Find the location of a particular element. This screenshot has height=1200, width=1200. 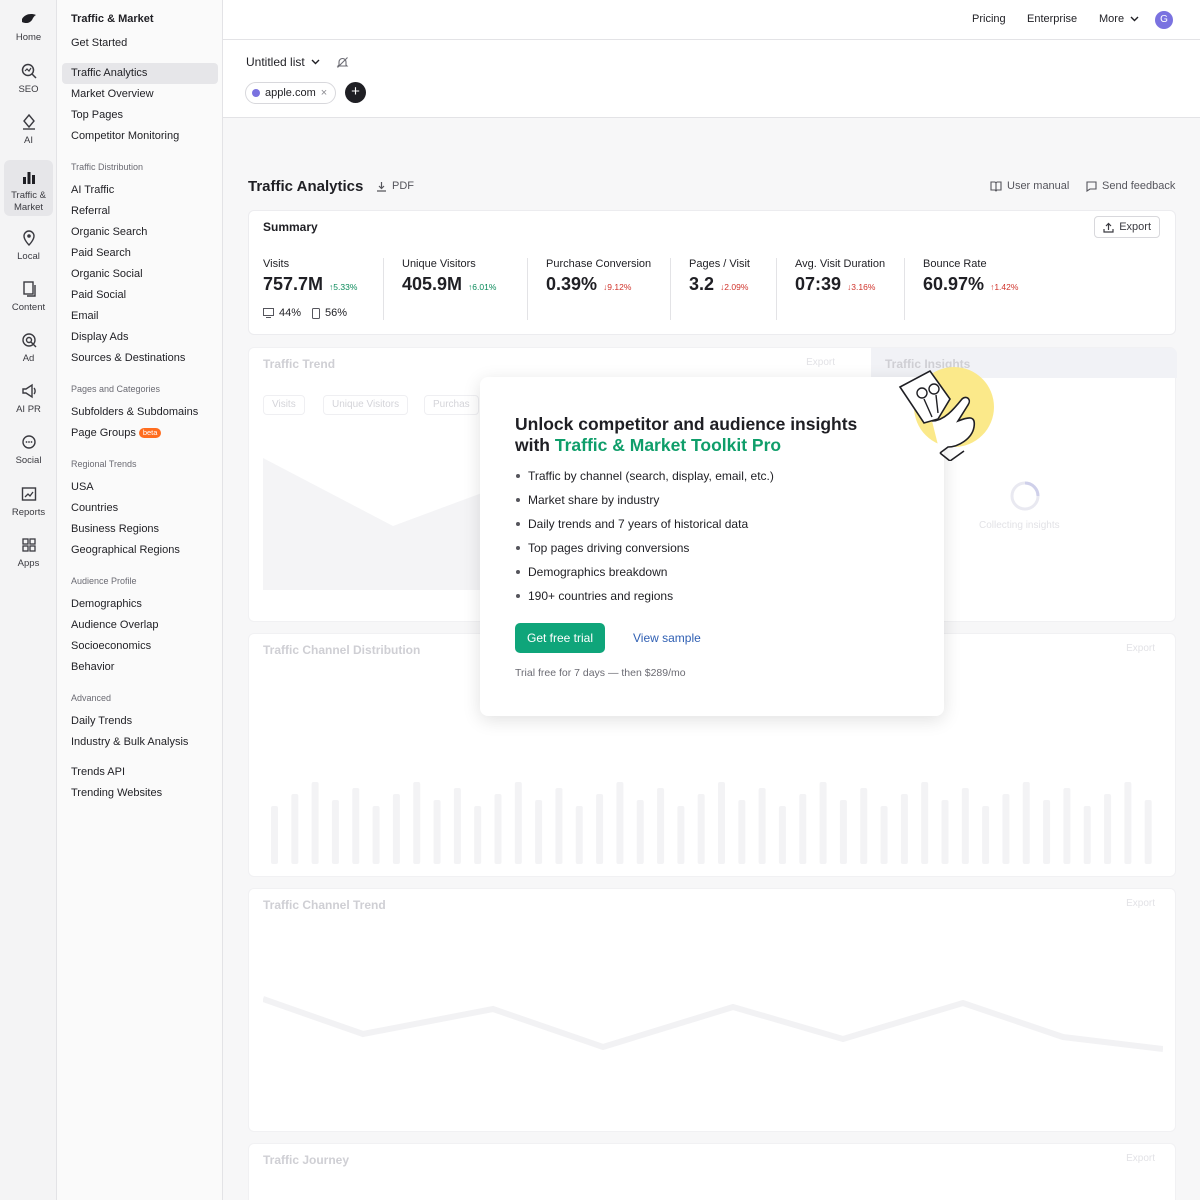

feature-text: 190+ countries and regions is located at coordinates (601, 596).